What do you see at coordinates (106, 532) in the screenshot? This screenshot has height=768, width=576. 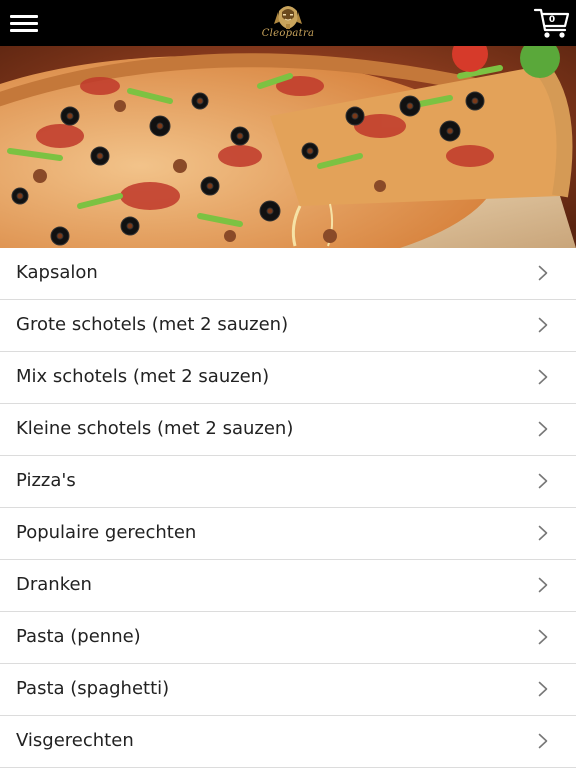 I see `category-label: Populaire gerechten` at bounding box center [106, 532].